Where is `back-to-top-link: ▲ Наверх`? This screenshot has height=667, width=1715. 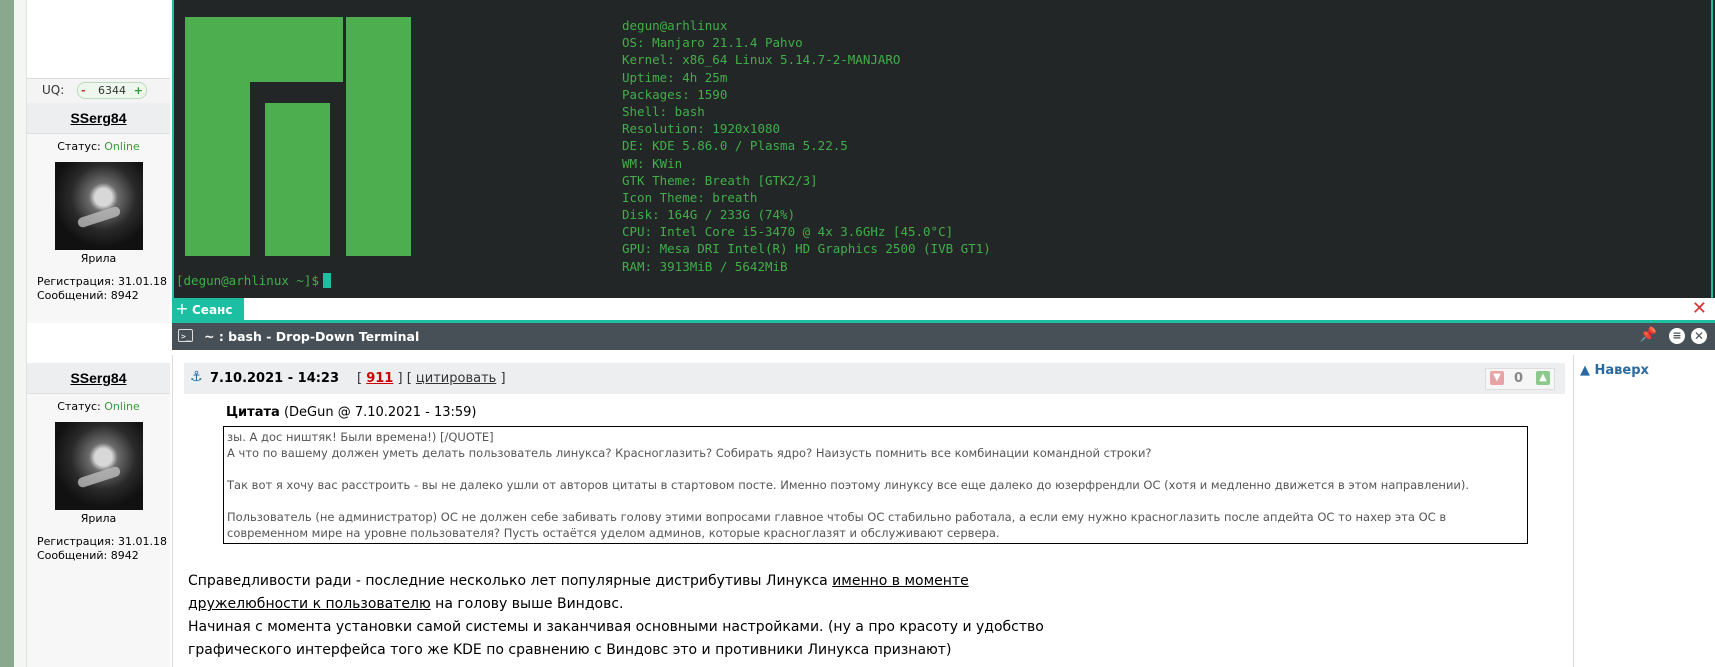 back-to-top-link: ▲ Наверх is located at coordinates (1614, 370).